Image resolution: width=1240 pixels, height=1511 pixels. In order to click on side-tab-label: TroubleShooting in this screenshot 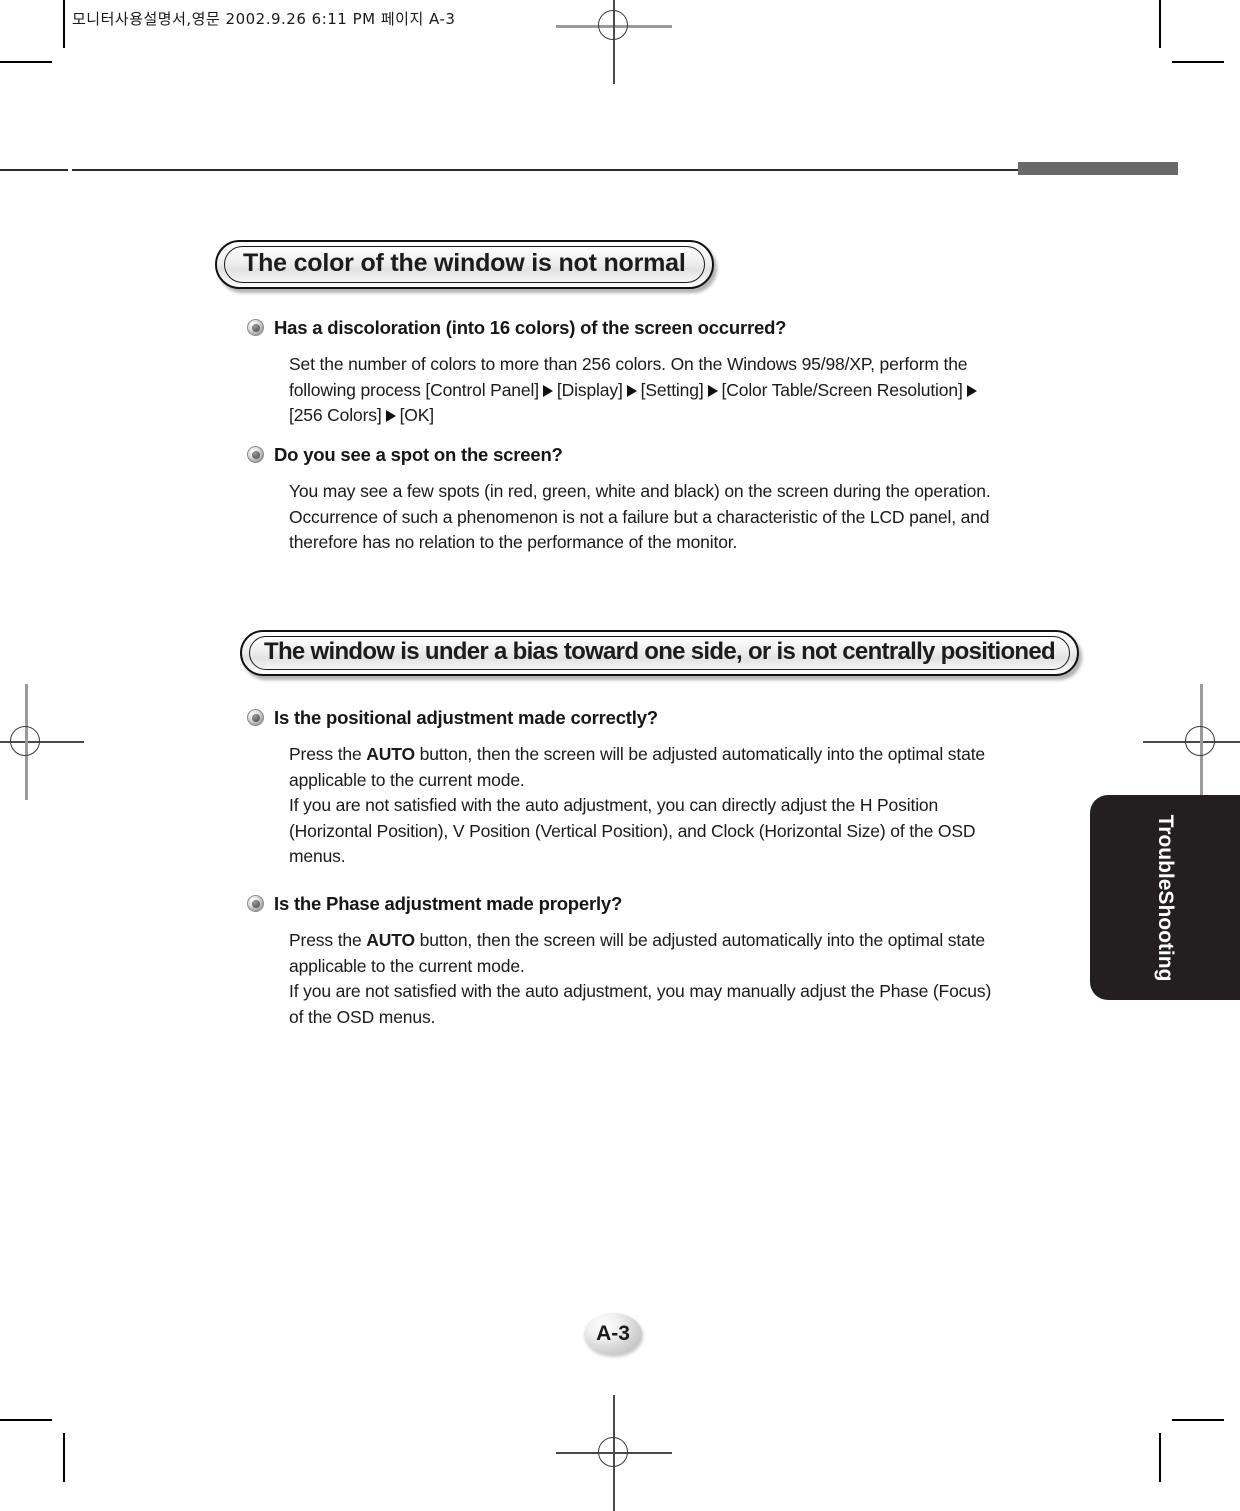, I will do `click(1165, 897)`.